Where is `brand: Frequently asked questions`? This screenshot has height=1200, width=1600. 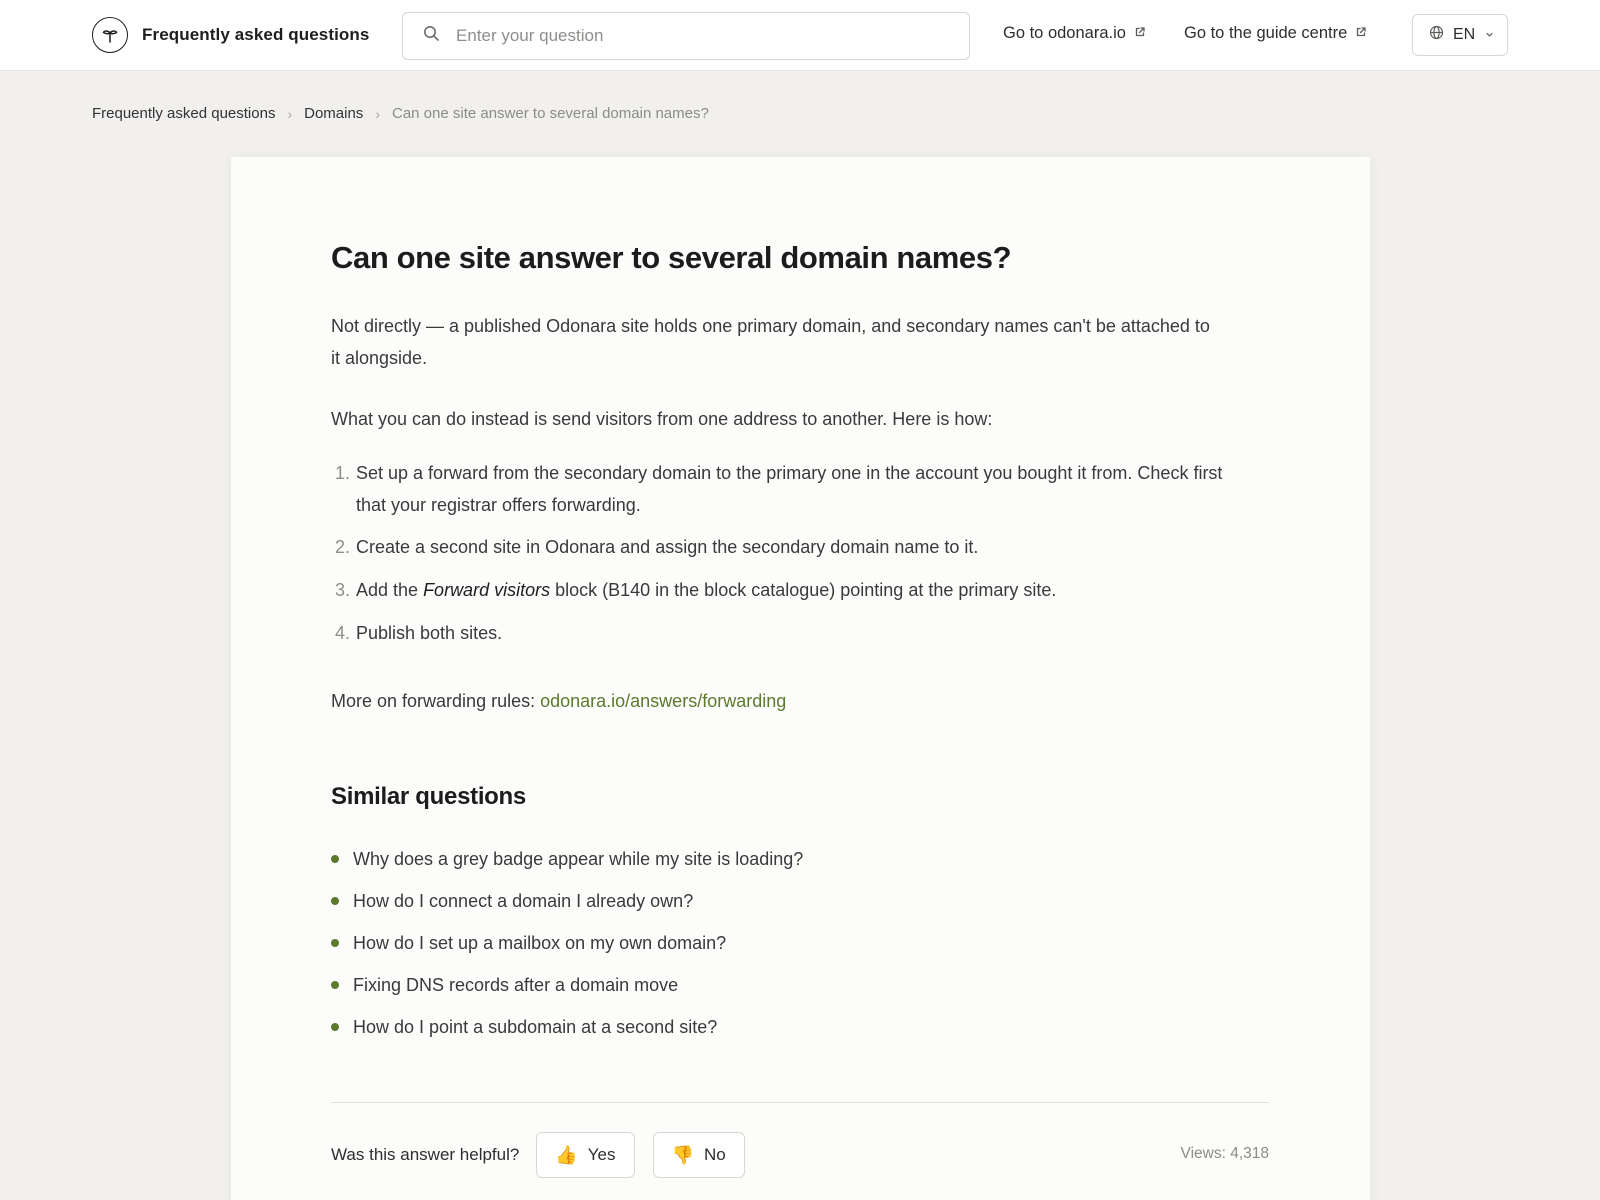 brand: Frequently asked questions is located at coordinates (230, 35).